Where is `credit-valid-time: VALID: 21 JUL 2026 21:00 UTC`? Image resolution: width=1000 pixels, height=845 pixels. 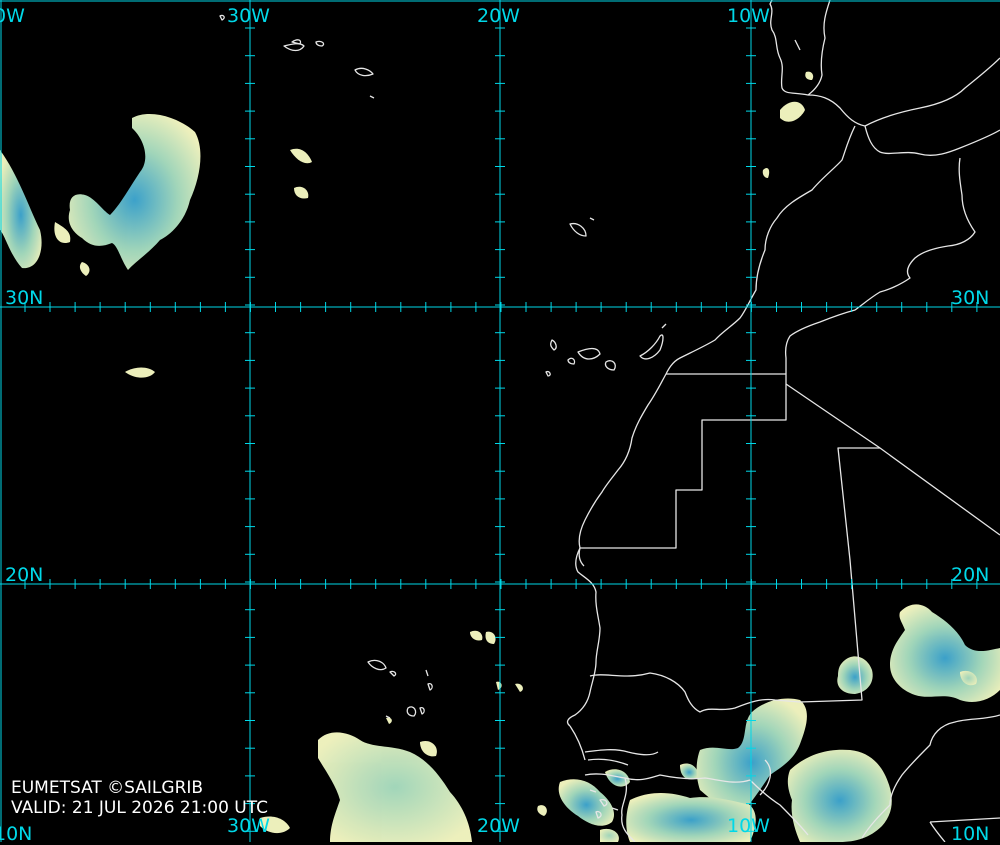
credit-valid-time: VALID: 21 JUL 2026 21:00 UTC is located at coordinates (140, 808).